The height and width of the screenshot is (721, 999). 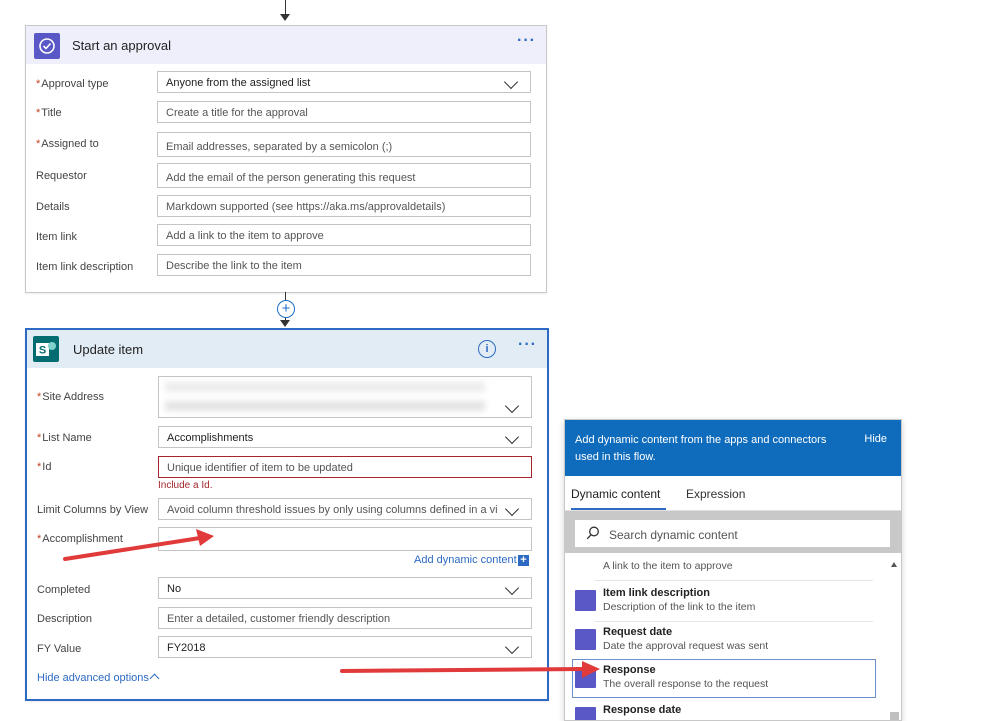 I want to click on id-input: Unique identifier of item to be updated, so click(x=345, y=467).